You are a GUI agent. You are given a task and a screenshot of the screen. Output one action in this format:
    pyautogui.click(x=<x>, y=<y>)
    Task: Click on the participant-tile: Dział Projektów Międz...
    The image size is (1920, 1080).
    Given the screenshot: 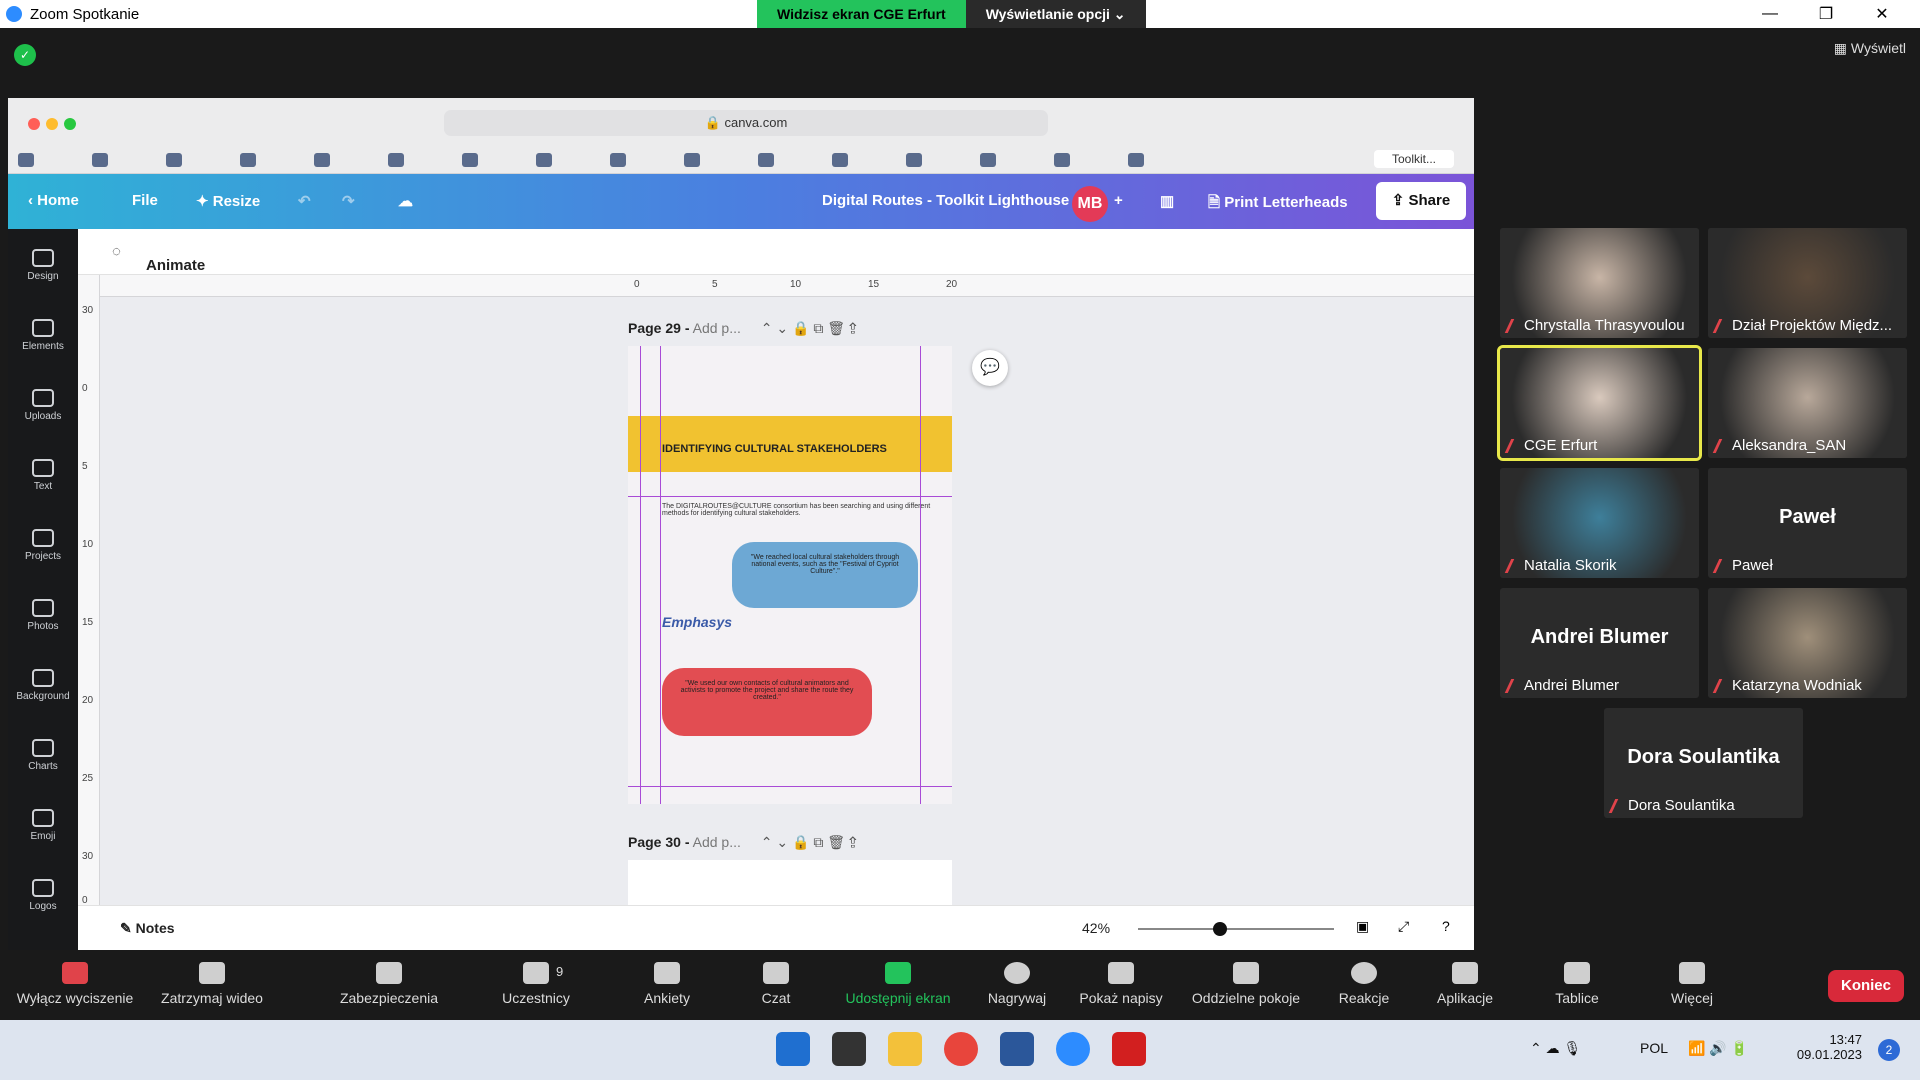 What is the action you would take?
    pyautogui.click(x=1807, y=283)
    